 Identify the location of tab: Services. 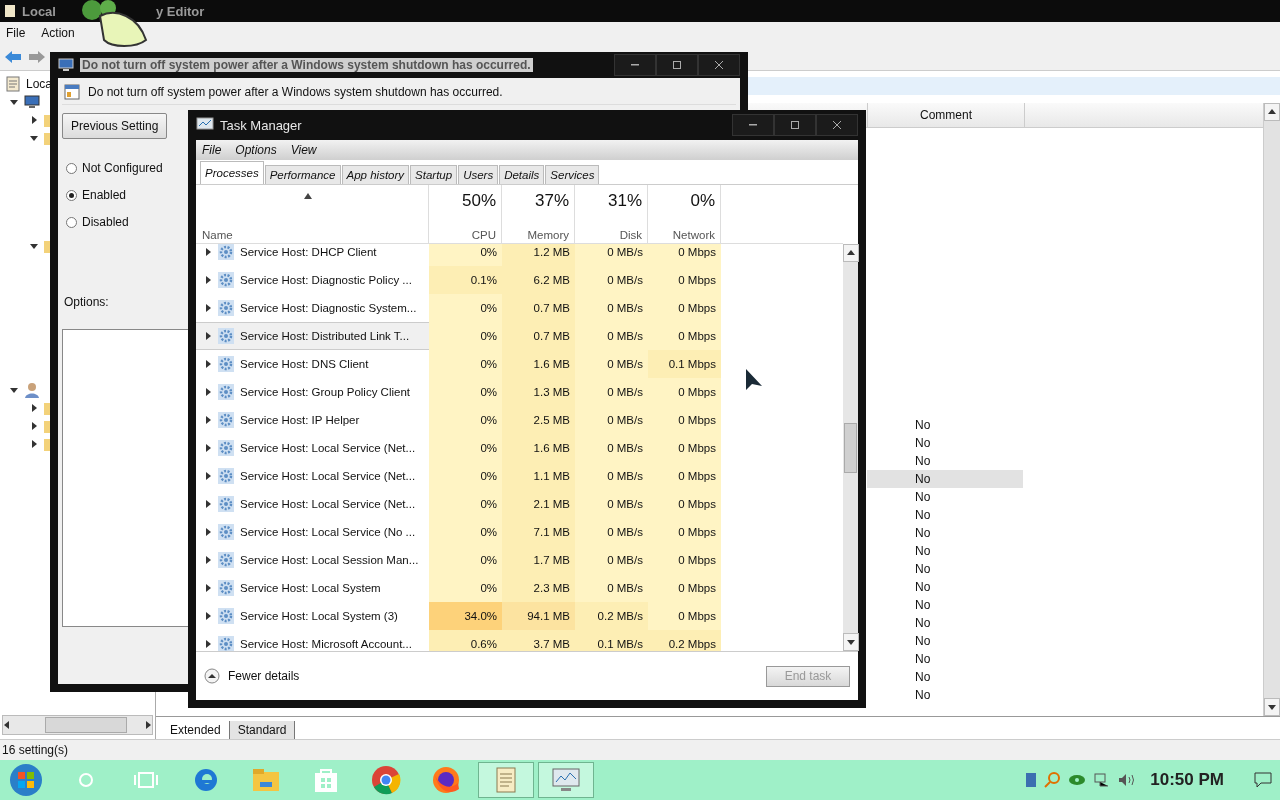
(572, 174).